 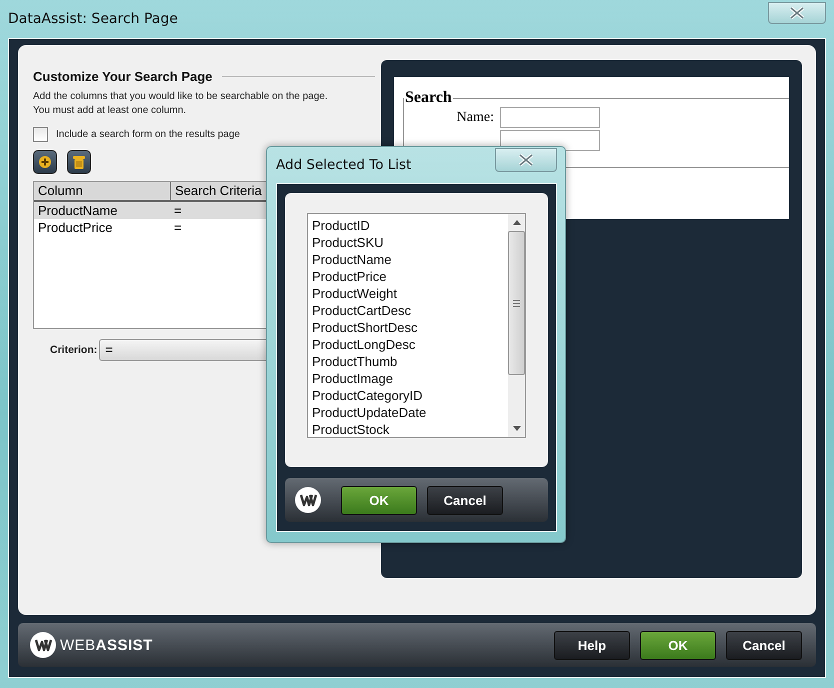 What do you see at coordinates (110, 111) in the screenshot?
I see `description-text: You must add at least one column.` at bounding box center [110, 111].